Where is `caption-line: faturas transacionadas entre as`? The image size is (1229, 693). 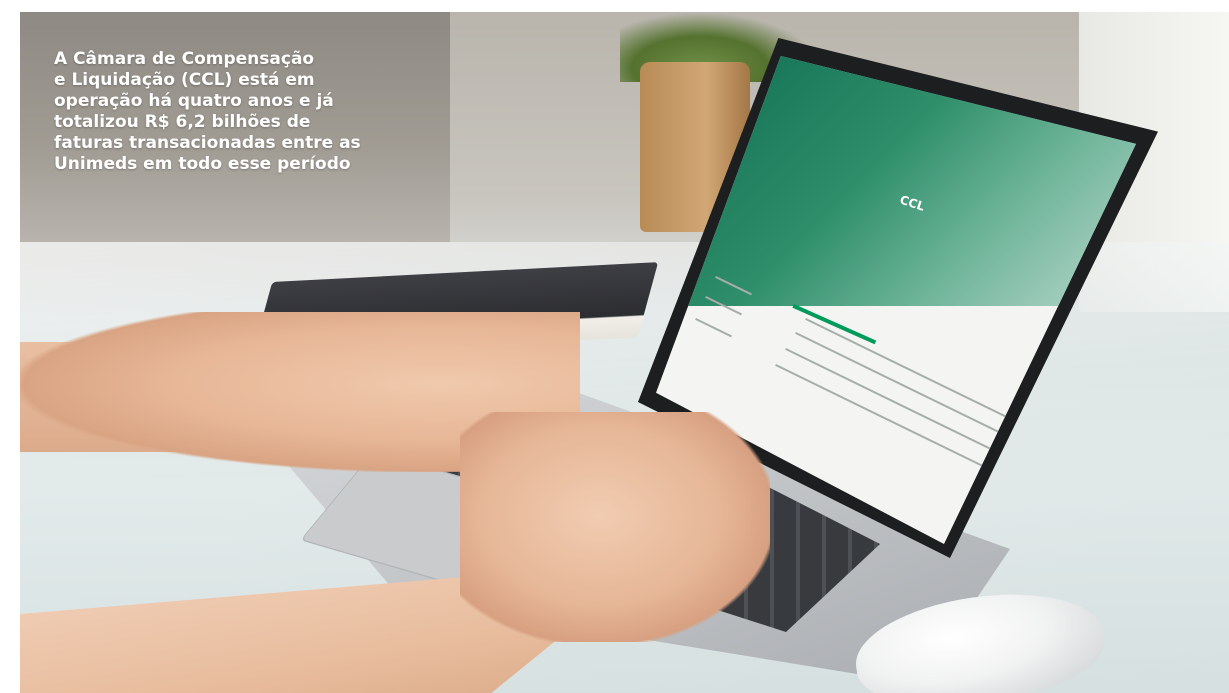
caption-line: faturas transacionadas entre as is located at coordinates (207, 143).